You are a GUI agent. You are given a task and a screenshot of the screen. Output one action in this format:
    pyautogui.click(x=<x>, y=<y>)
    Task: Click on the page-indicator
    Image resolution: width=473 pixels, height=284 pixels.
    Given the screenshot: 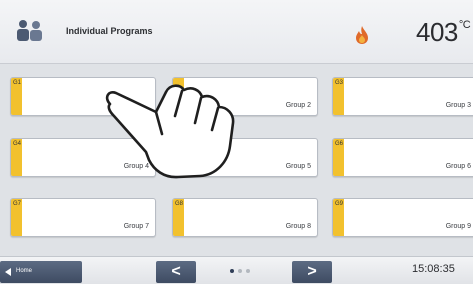 What is the action you would take?
    pyautogui.click(x=245, y=272)
    